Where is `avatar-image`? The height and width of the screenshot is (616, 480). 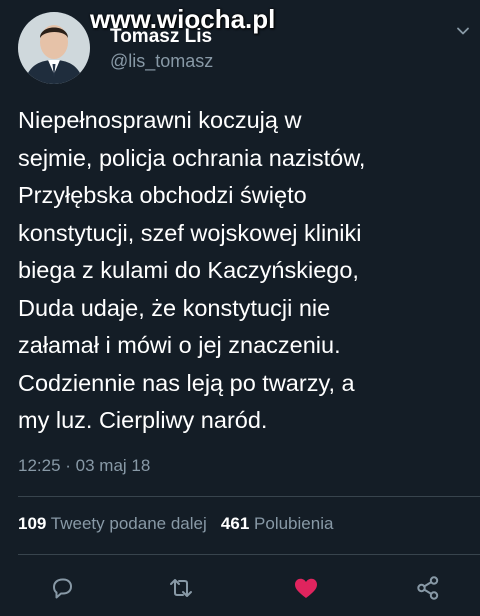
avatar-image is located at coordinates (54, 48).